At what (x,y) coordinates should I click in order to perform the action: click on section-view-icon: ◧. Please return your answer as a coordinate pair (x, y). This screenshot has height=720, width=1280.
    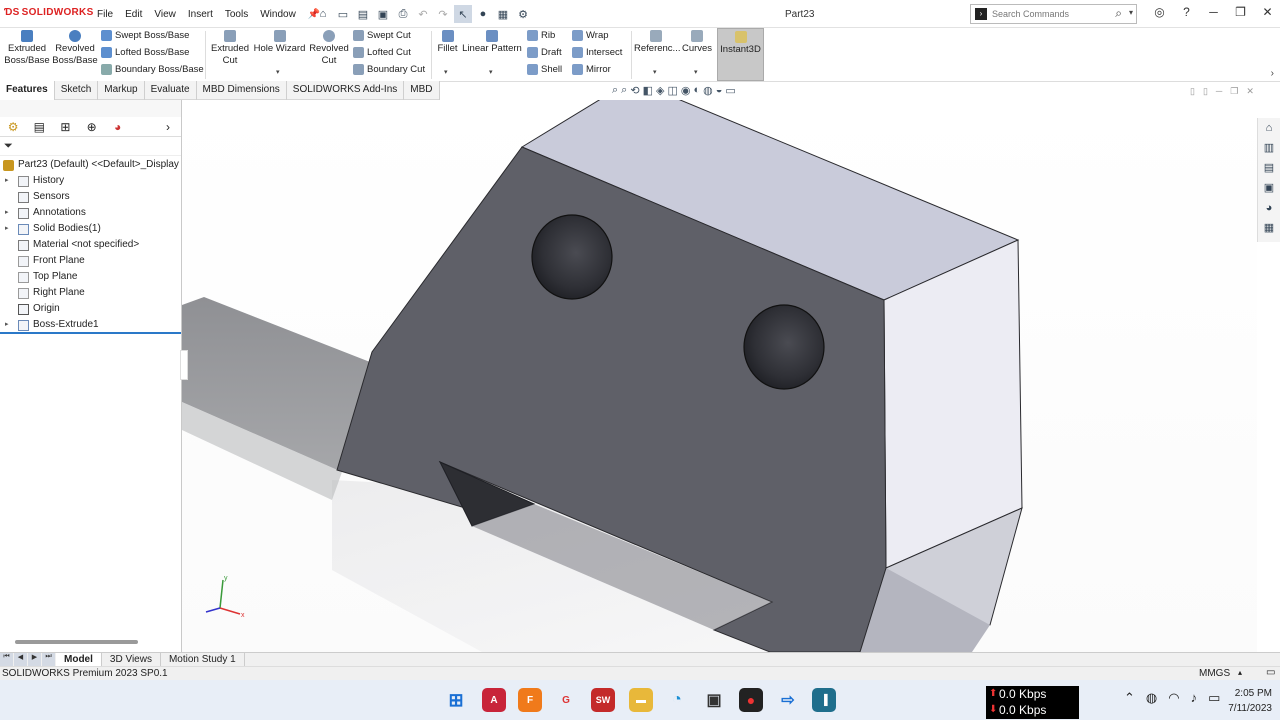
    Looking at the image, I should click on (648, 91).